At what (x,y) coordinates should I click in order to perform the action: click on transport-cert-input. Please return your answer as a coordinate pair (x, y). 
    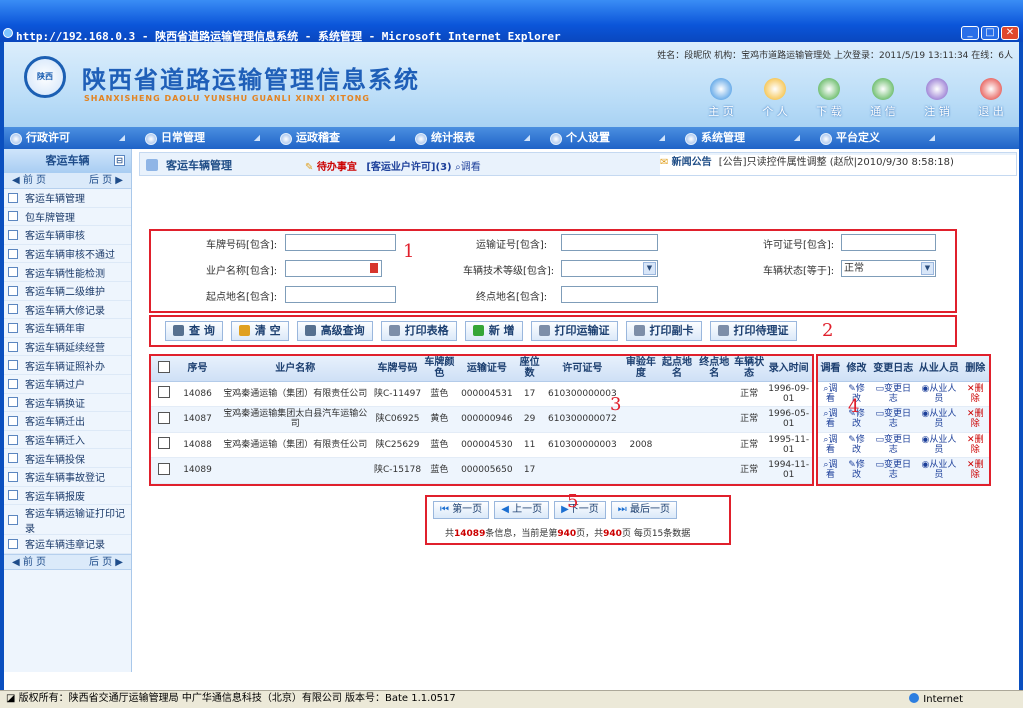
    Looking at the image, I should click on (609, 242).